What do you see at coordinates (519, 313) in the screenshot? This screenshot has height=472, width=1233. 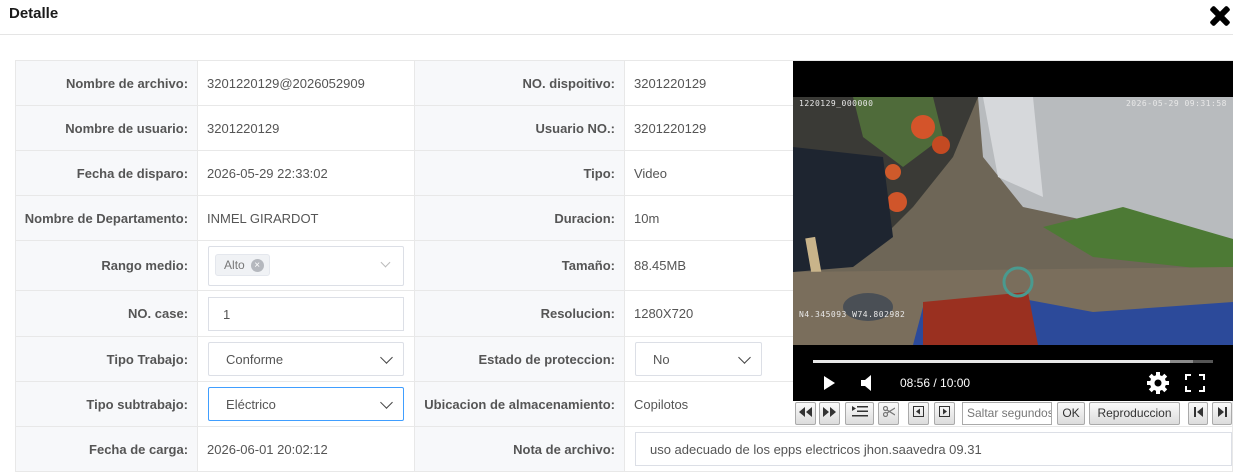 I see `field-label: Resolucion:` at bounding box center [519, 313].